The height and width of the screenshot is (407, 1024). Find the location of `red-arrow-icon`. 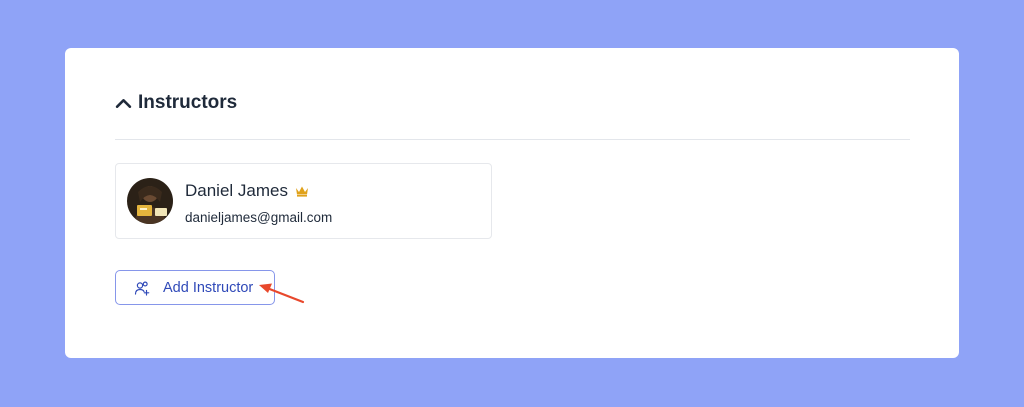

red-arrow-icon is located at coordinates (282, 293).